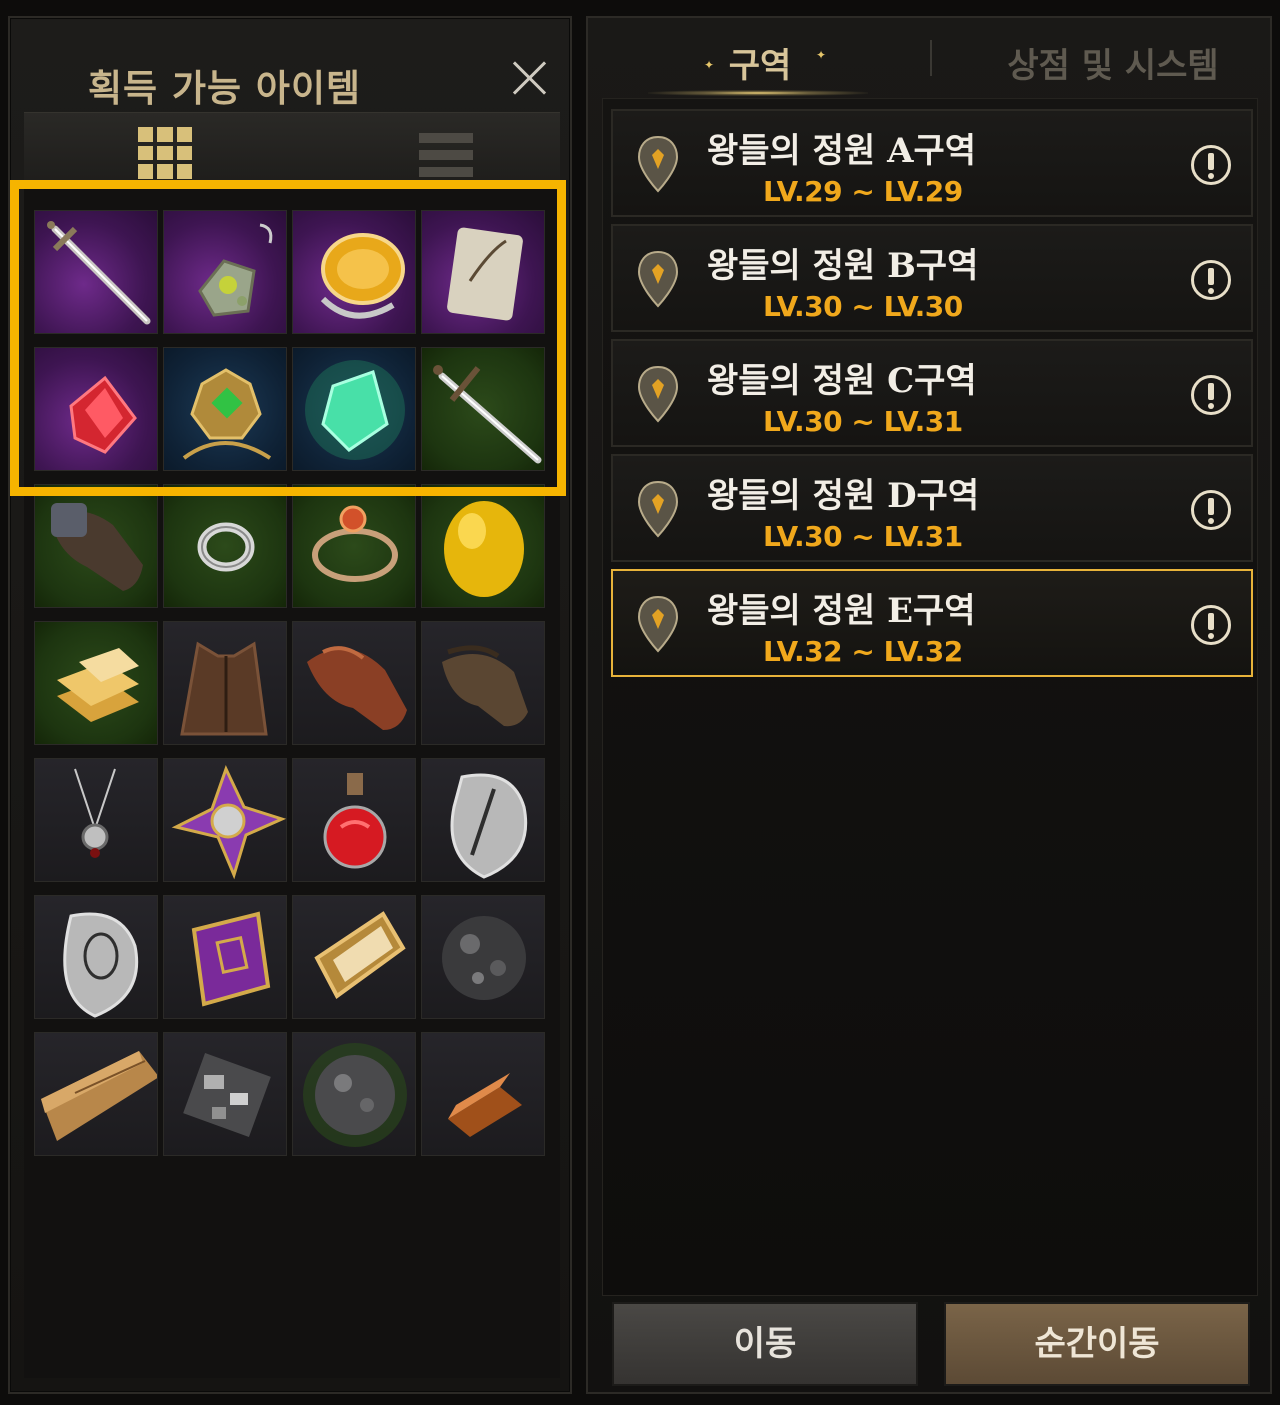 The width and height of the screenshot is (1280, 1405). I want to click on amber-ring-icon, so click(362, 276).